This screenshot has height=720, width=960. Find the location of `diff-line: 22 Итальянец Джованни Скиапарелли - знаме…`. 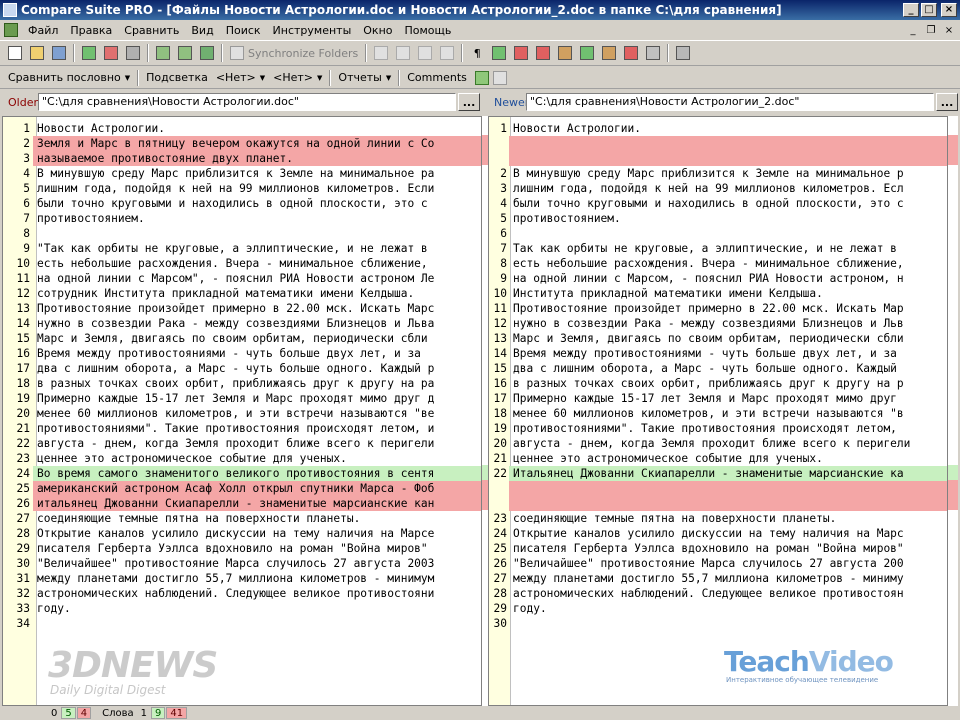

diff-line: 22 Итальянец Джованни Скиапарелли - знаме… is located at coordinates (718, 473).